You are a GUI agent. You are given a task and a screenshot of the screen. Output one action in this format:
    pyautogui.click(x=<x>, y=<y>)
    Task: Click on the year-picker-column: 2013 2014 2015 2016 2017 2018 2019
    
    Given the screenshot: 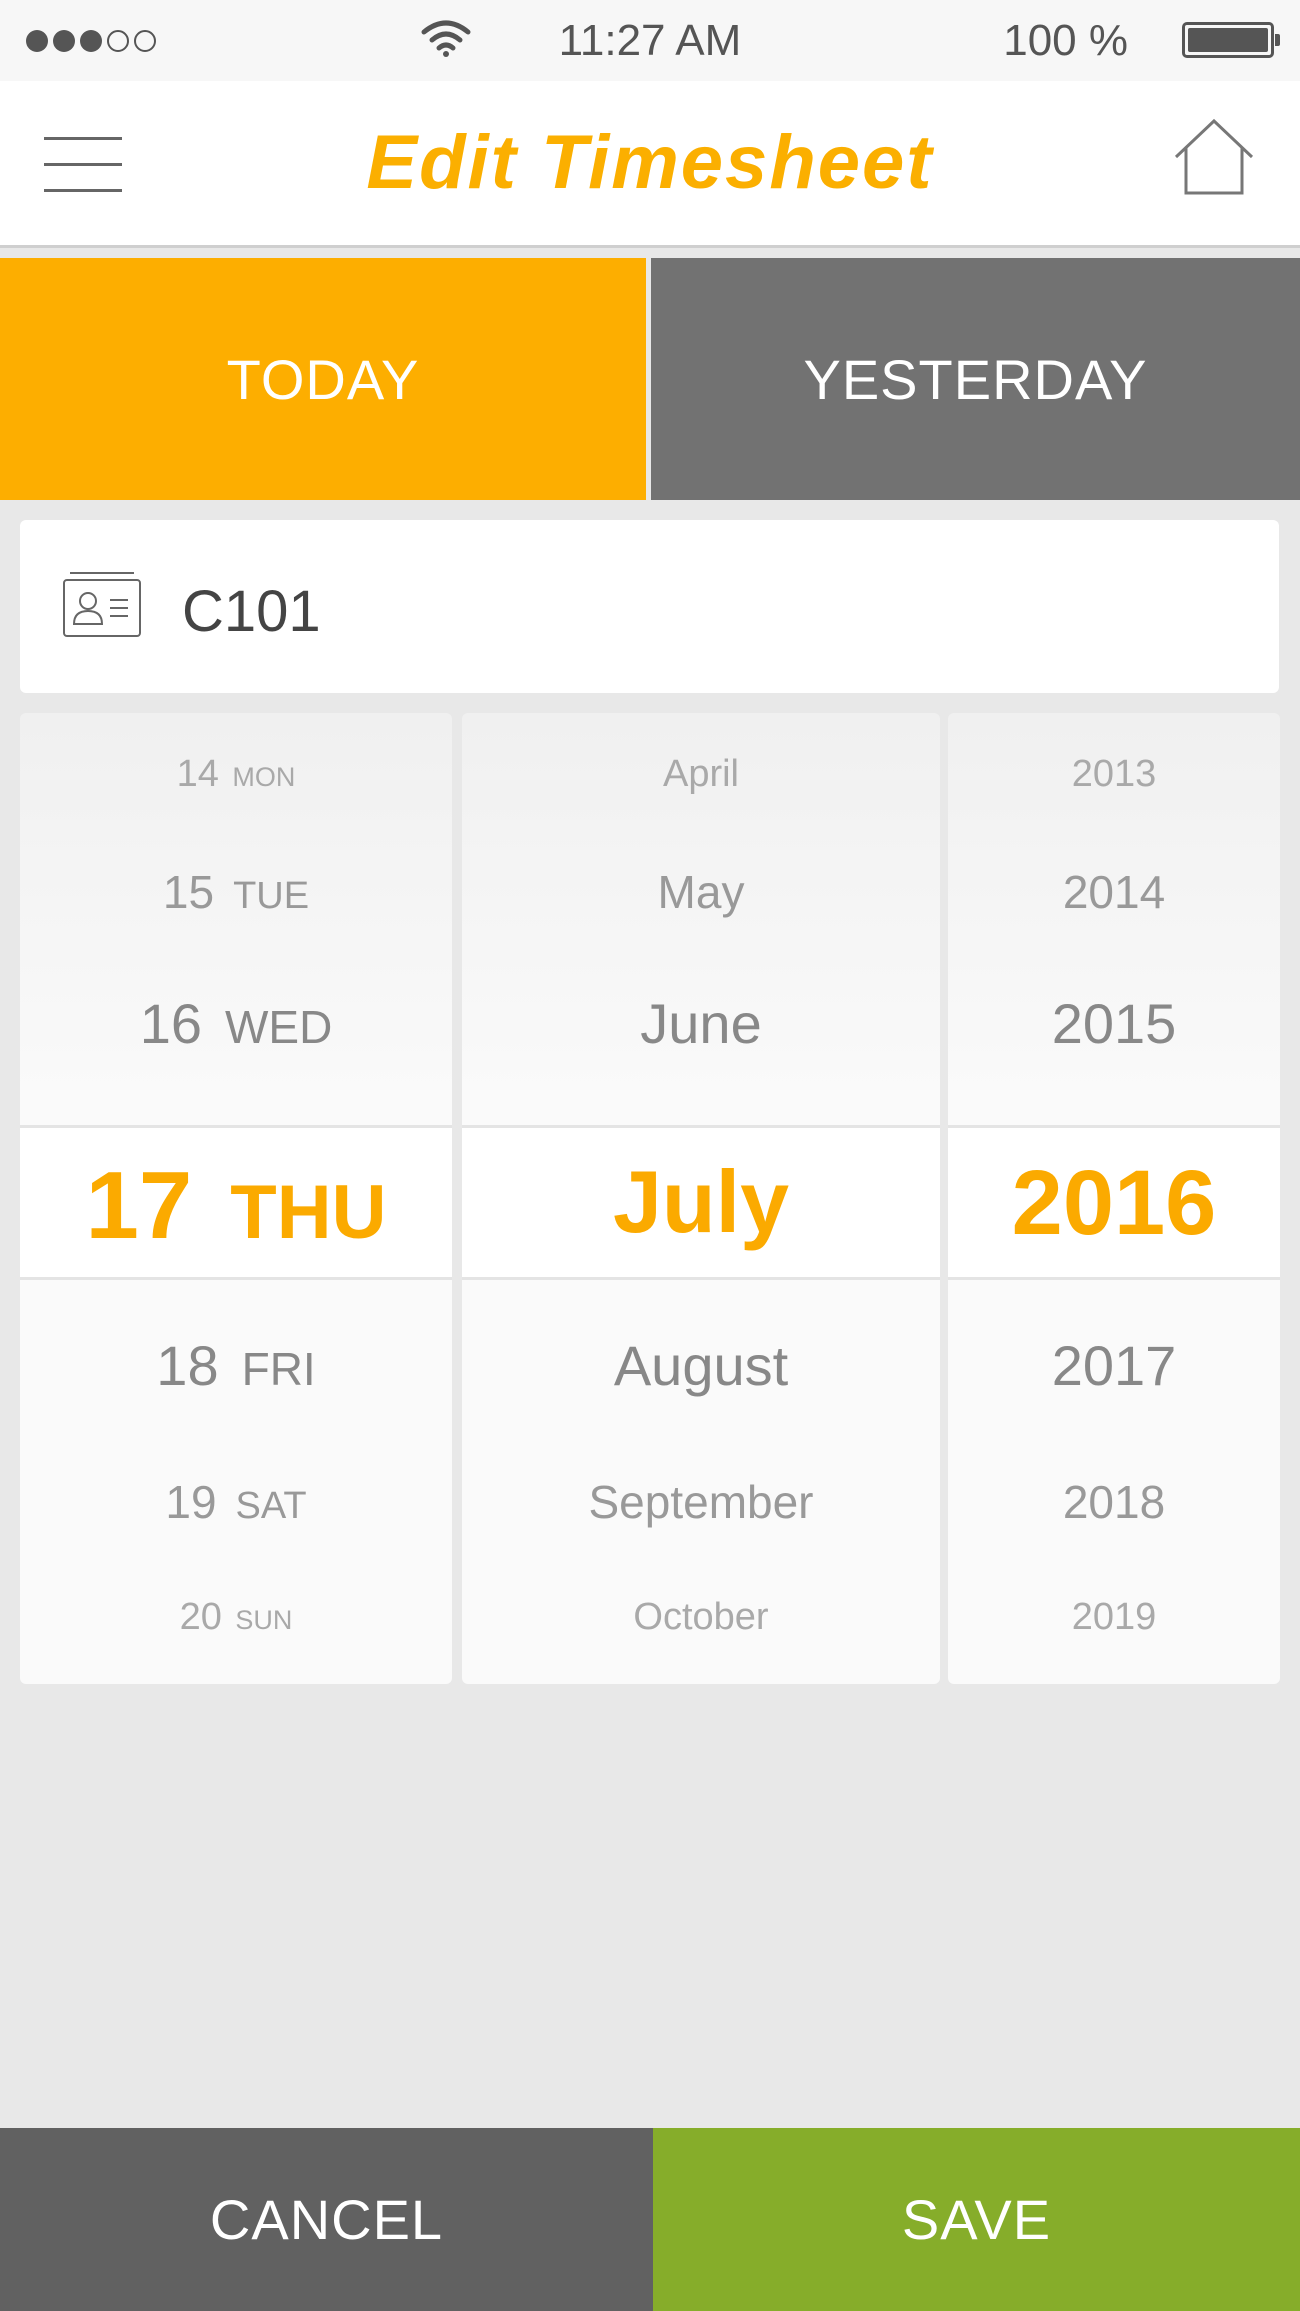 What is the action you would take?
    pyautogui.click(x=1114, y=1198)
    